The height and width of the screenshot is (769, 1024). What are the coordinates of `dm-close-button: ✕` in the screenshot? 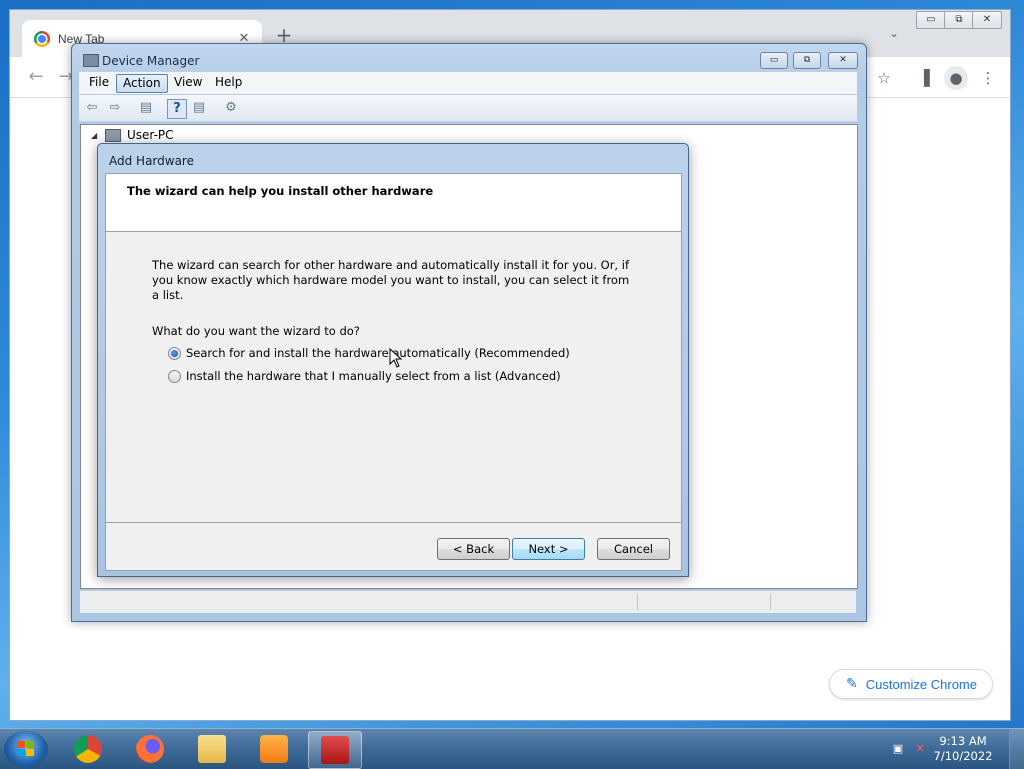 It's located at (843, 60).